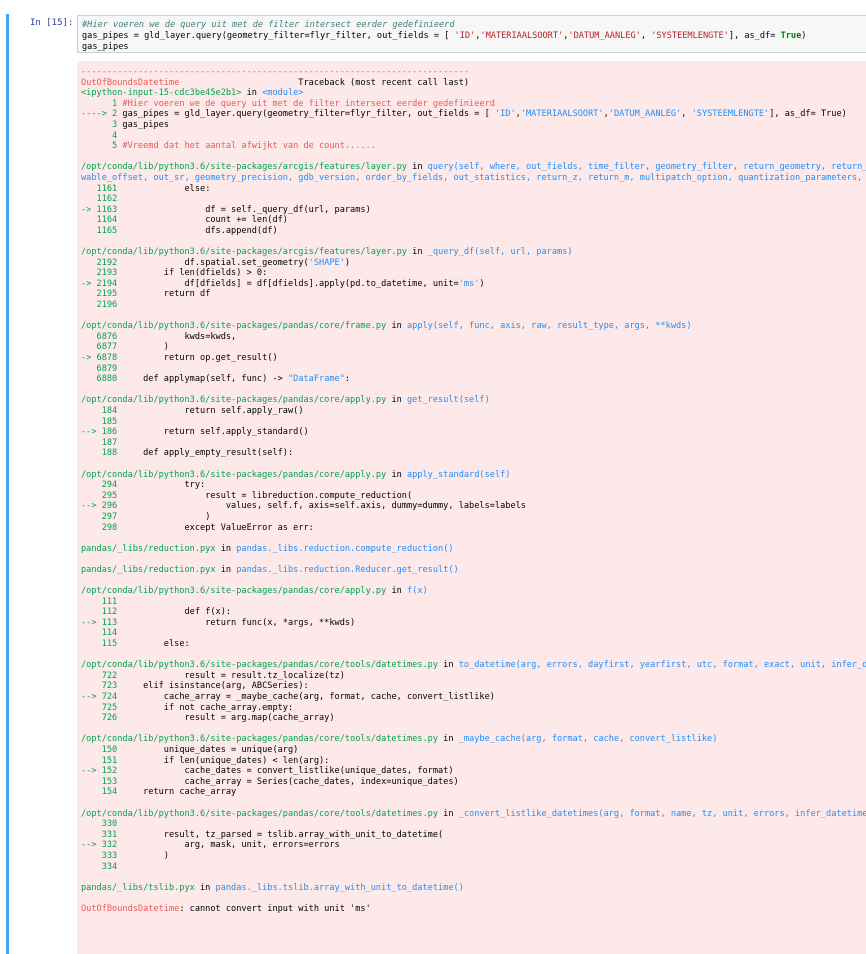 The width and height of the screenshot is (866, 954). I want to click on traceback-line: 151 if len(unique_dates) < len(arg):, so click(473, 761).